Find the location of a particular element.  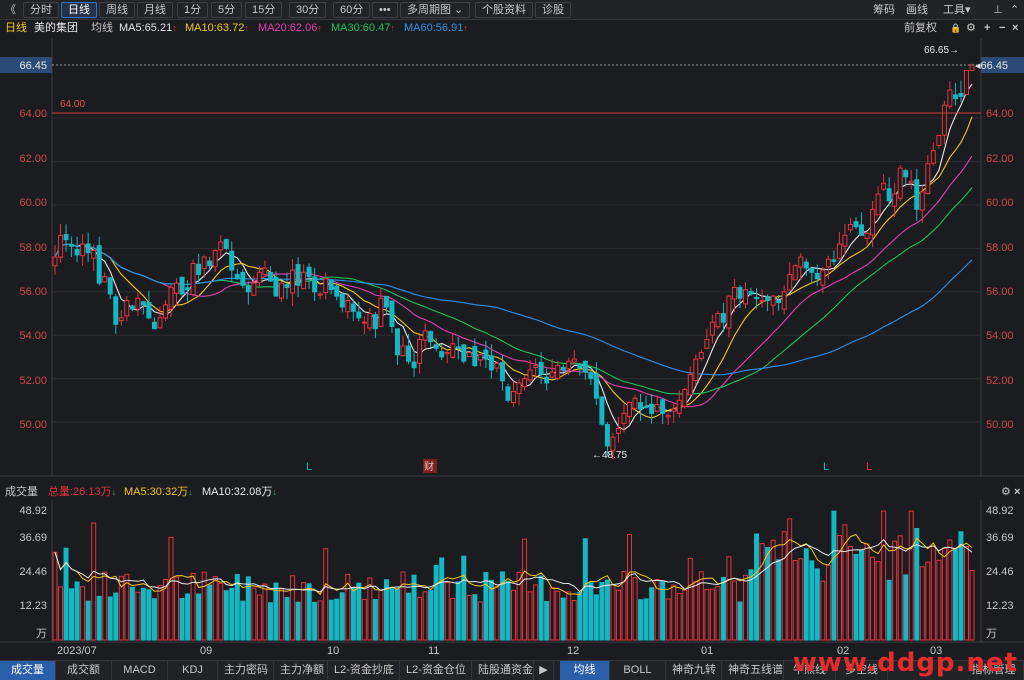

tab-turnover: 成交额 is located at coordinates (84, 670).